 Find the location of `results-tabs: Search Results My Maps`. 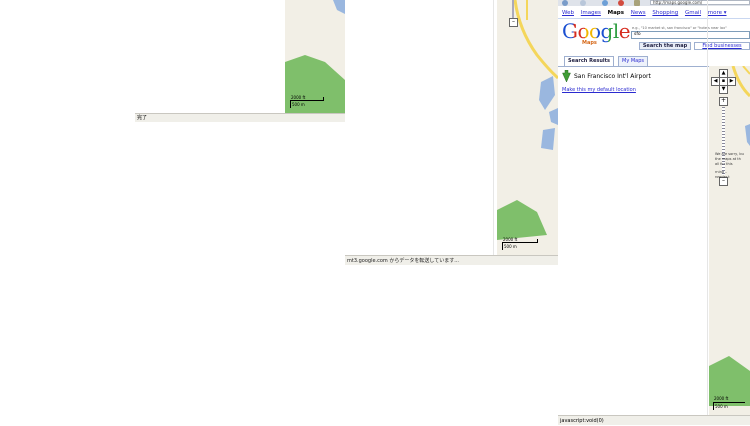

results-tabs: Search Results My Maps is located at coordinates (634, 61).